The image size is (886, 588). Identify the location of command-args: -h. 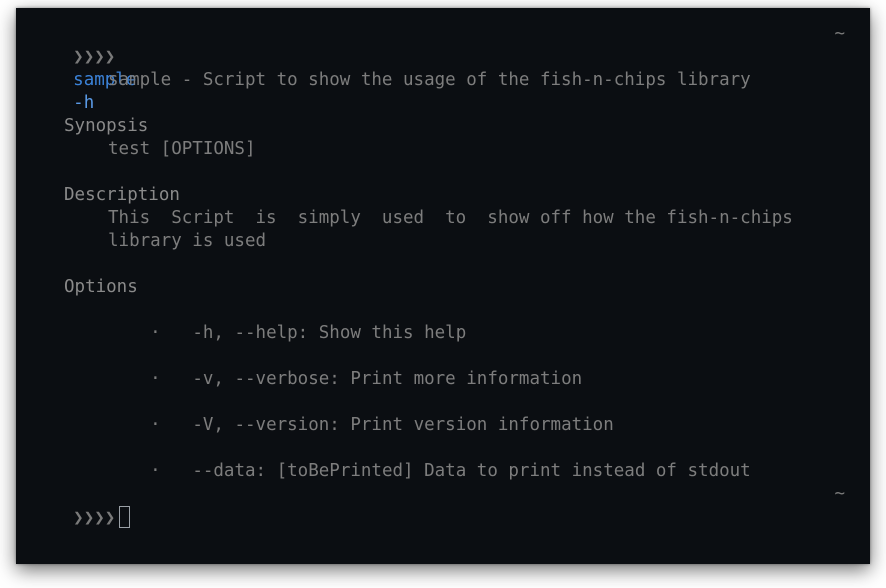
(84, 103).